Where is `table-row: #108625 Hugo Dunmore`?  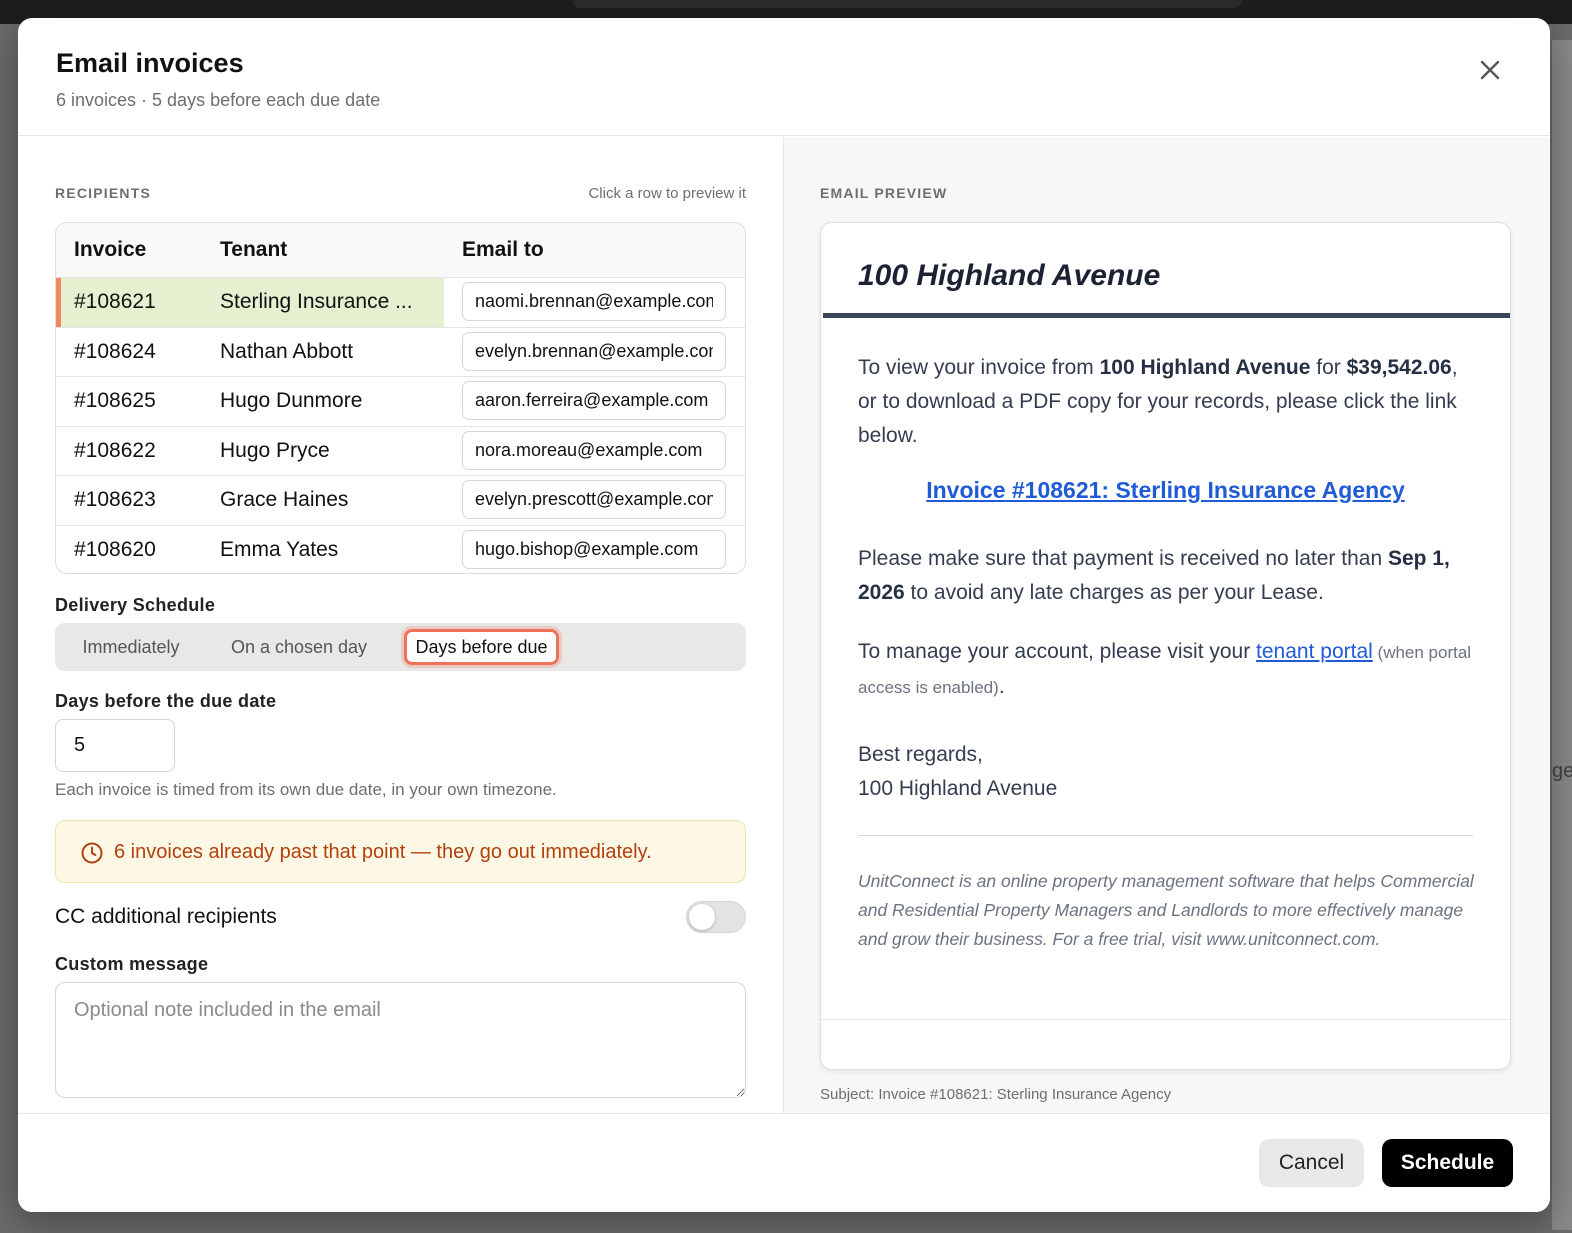 table-row: #108625 Hugo Dunmore is located at coordinates (400, 402).